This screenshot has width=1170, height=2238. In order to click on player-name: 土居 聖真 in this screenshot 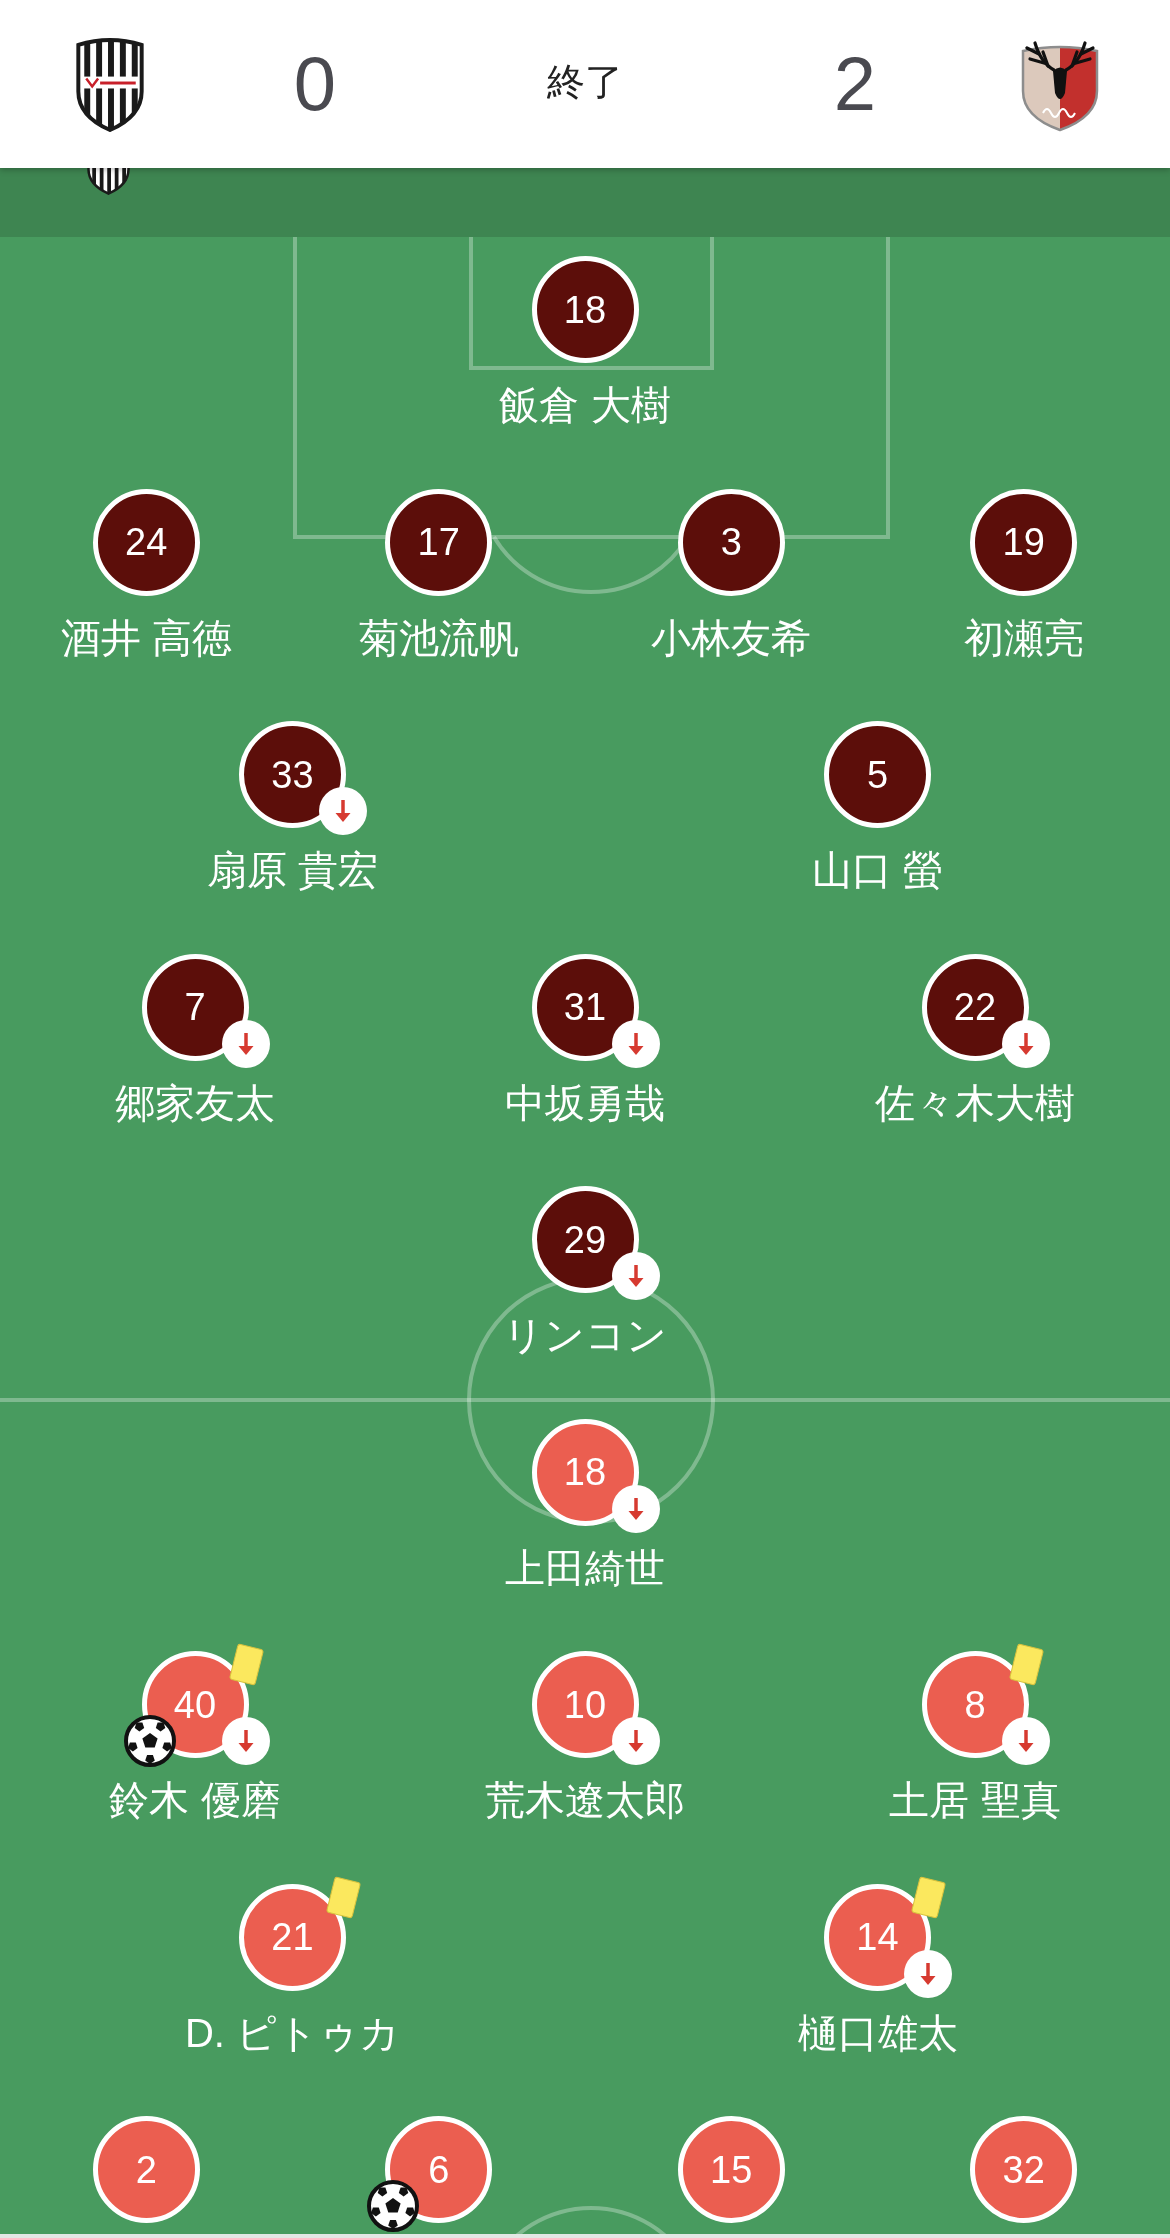, I will do `click(975, 1800)`.